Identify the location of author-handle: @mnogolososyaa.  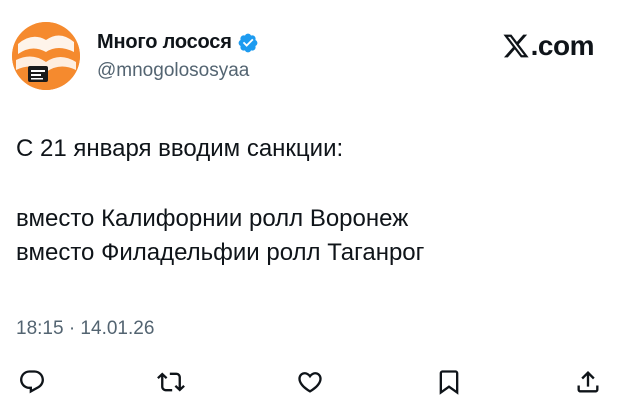
(173, 71).